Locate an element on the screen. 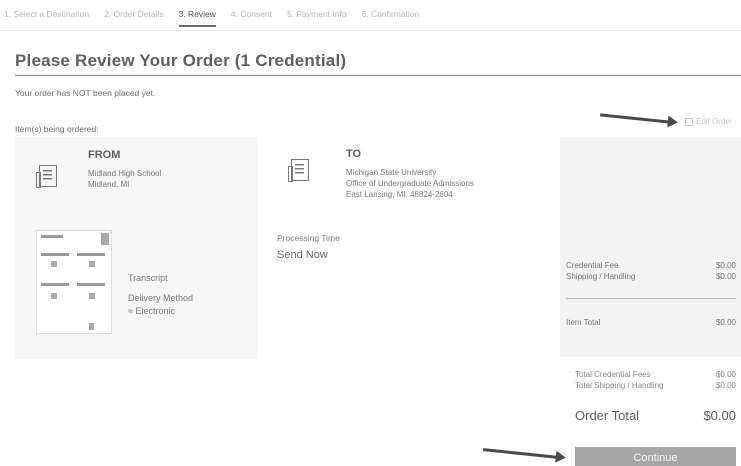 The image size is (741, 466). credential-fee-row: Credential Fee $0.00 is located at coordinates (651, 265).